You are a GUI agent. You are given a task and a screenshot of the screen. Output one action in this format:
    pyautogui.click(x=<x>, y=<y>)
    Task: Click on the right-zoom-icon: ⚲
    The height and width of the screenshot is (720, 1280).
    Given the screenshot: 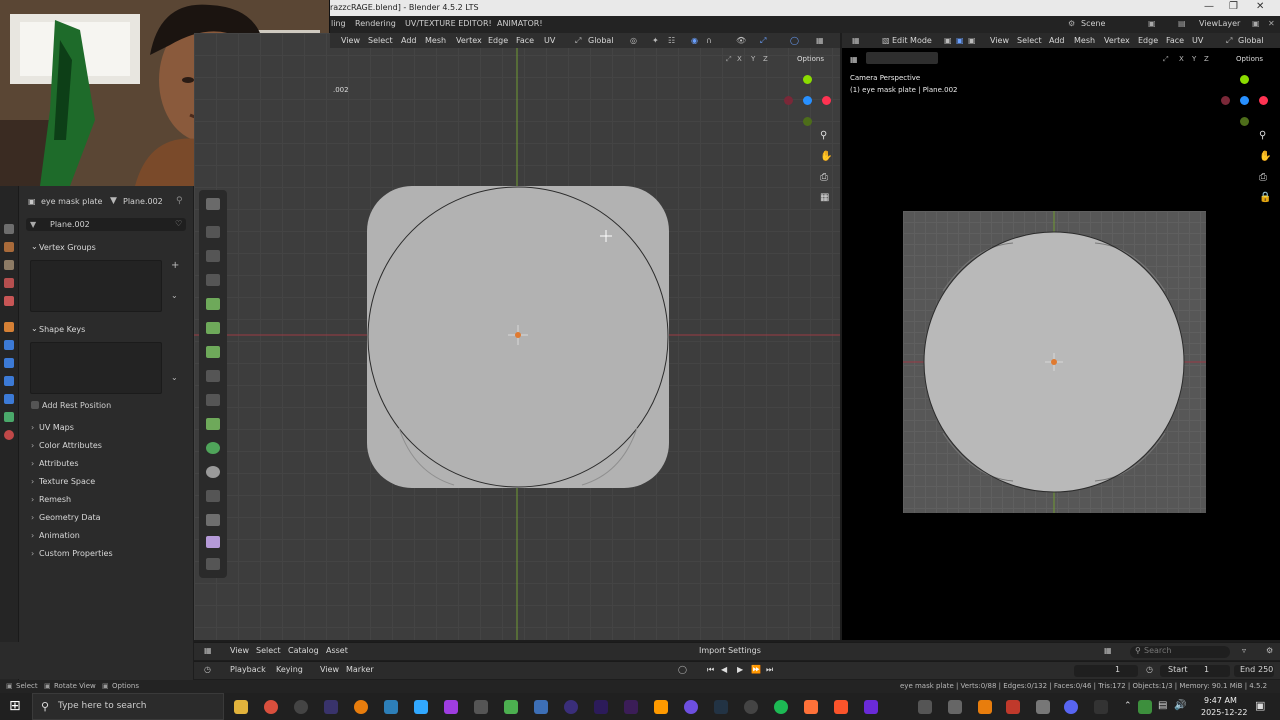 What is the action you would take?
    pyautogui.click(x=1262, y=135)
    